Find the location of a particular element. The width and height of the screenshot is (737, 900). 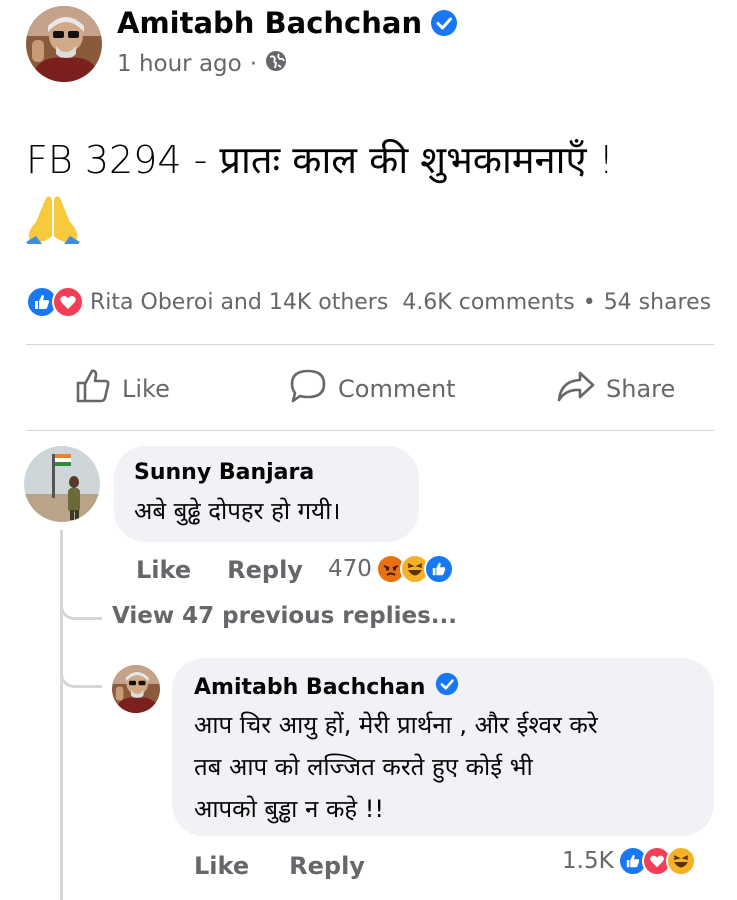

reply-like-button: Like is located at coordinates (221, 866).